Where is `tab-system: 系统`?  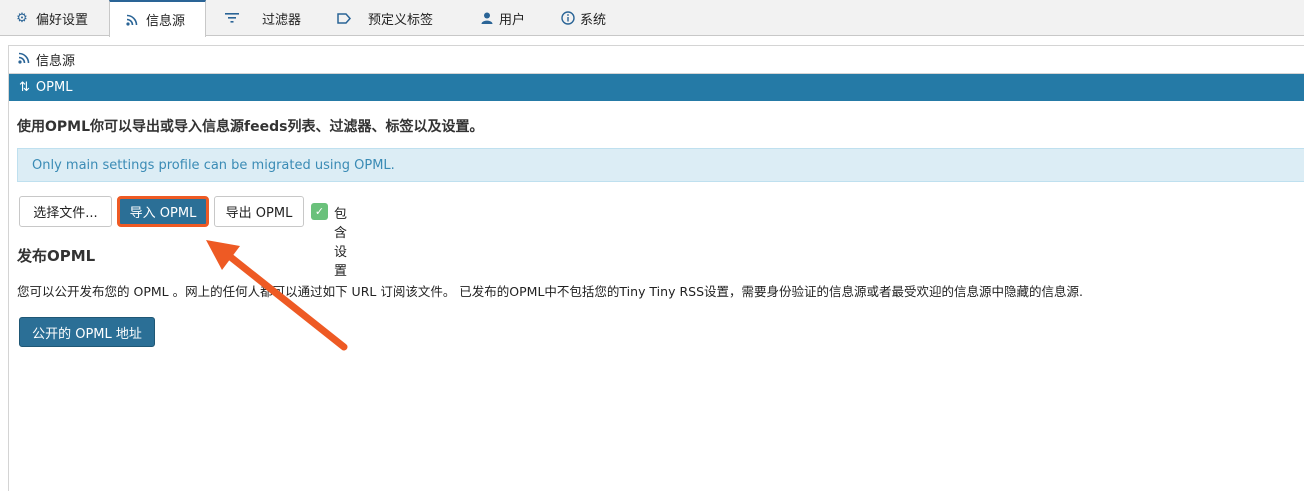 tab-system: 系统 is located at coordinates (576, 18).